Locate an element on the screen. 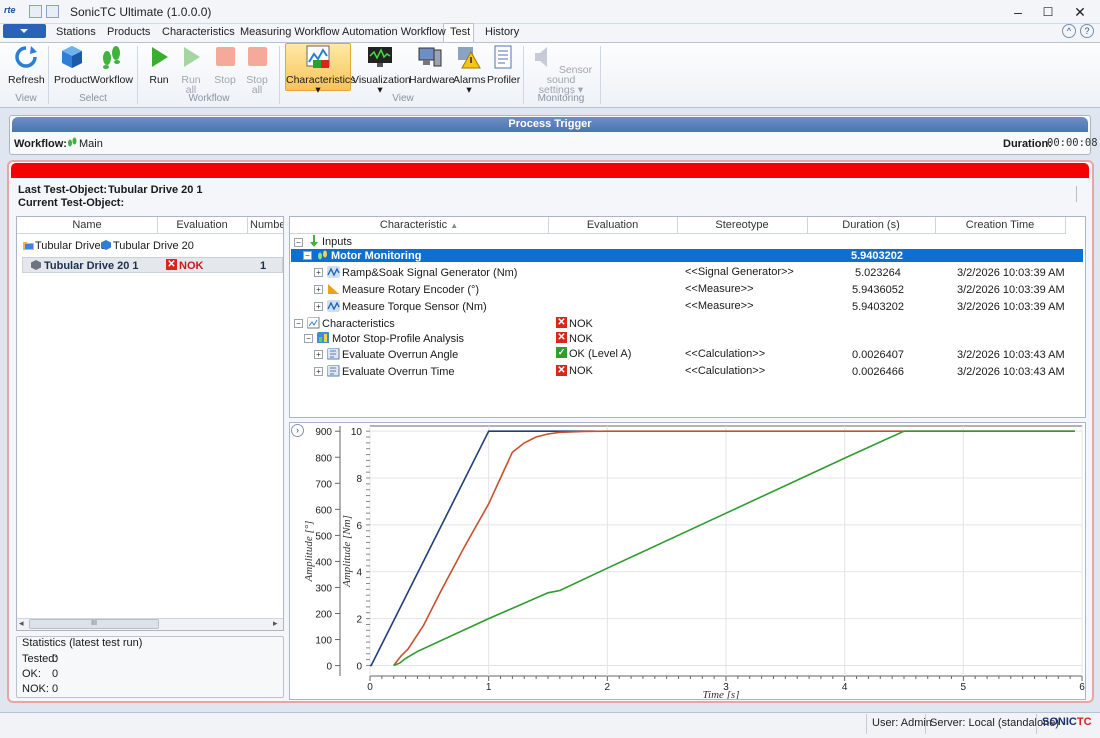 This screenshot has width=1100, height=738. column-header-characteristic: Characteristic ▲ is located at coordinates (419, 225).